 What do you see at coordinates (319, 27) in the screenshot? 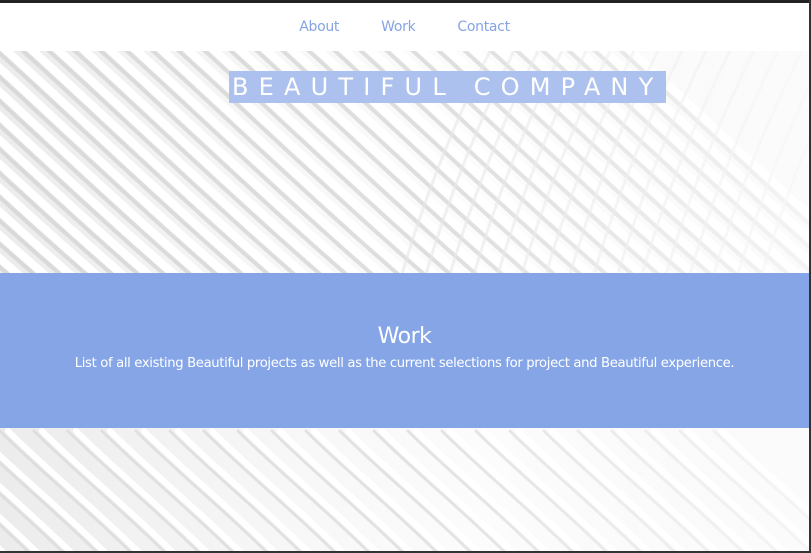
I see `nav-link-about: About` at bounding box center [319, 27].